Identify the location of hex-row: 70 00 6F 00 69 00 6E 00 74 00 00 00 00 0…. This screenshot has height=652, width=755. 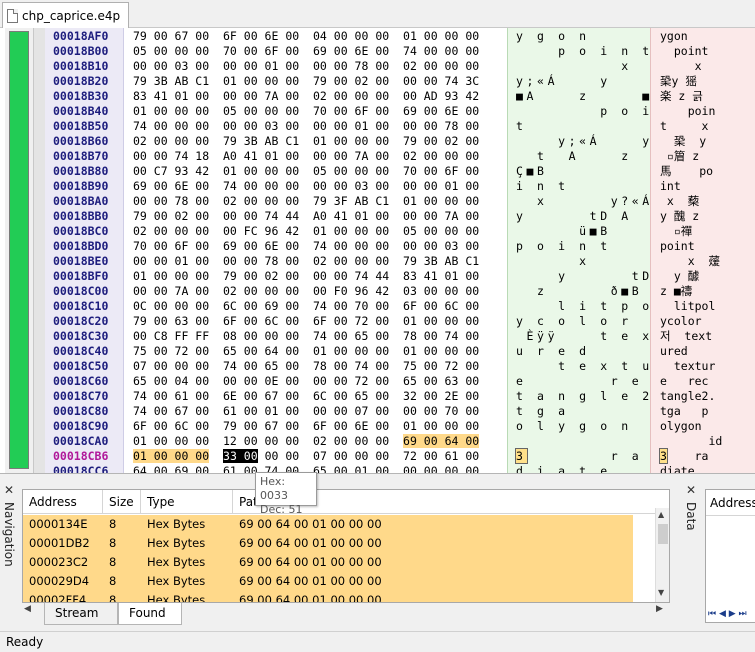
(306, 246).